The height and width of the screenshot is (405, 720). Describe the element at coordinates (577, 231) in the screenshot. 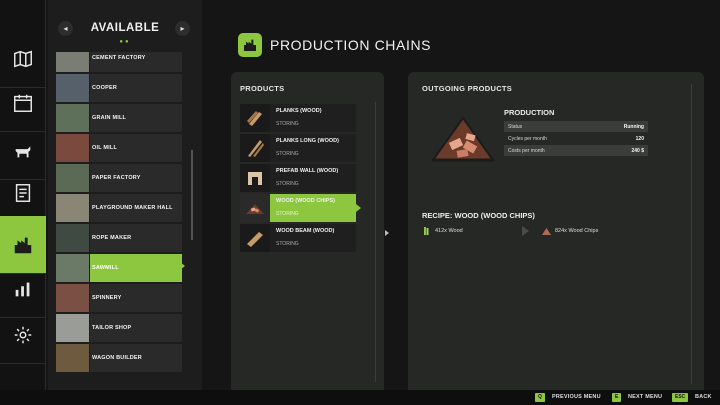

I see `recipe-output-label: 824x Wood Chips` at that location.